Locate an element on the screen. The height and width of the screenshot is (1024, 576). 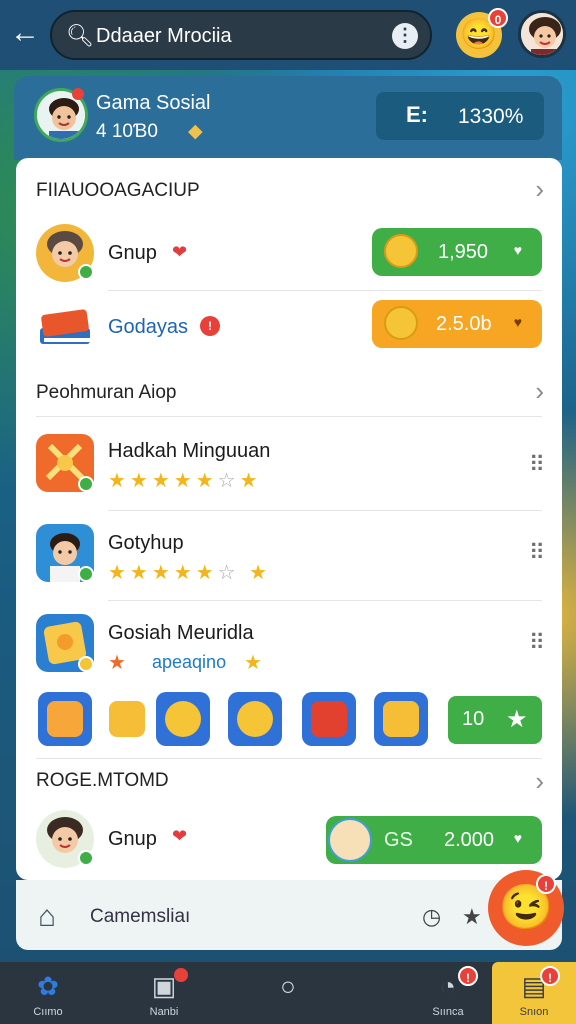
rating-stars: ★★★★★☆★ is located at coordinates (185, 481).